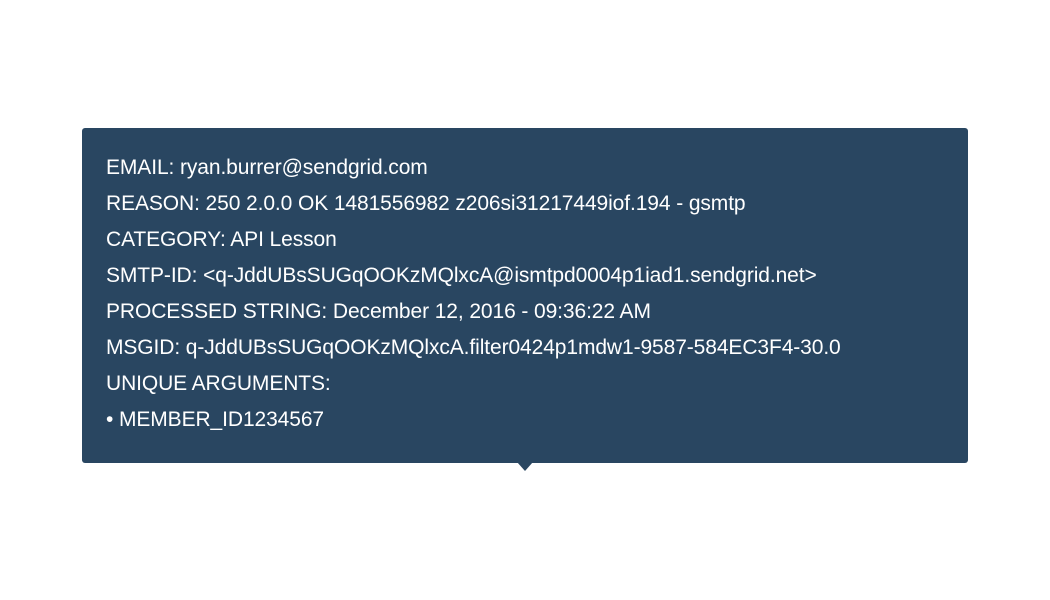  Describe the element at coordinates (218, 383) in the screenshot. I see `unique-arguments-label: UNIQUE ARGUMENTS:` at that location.